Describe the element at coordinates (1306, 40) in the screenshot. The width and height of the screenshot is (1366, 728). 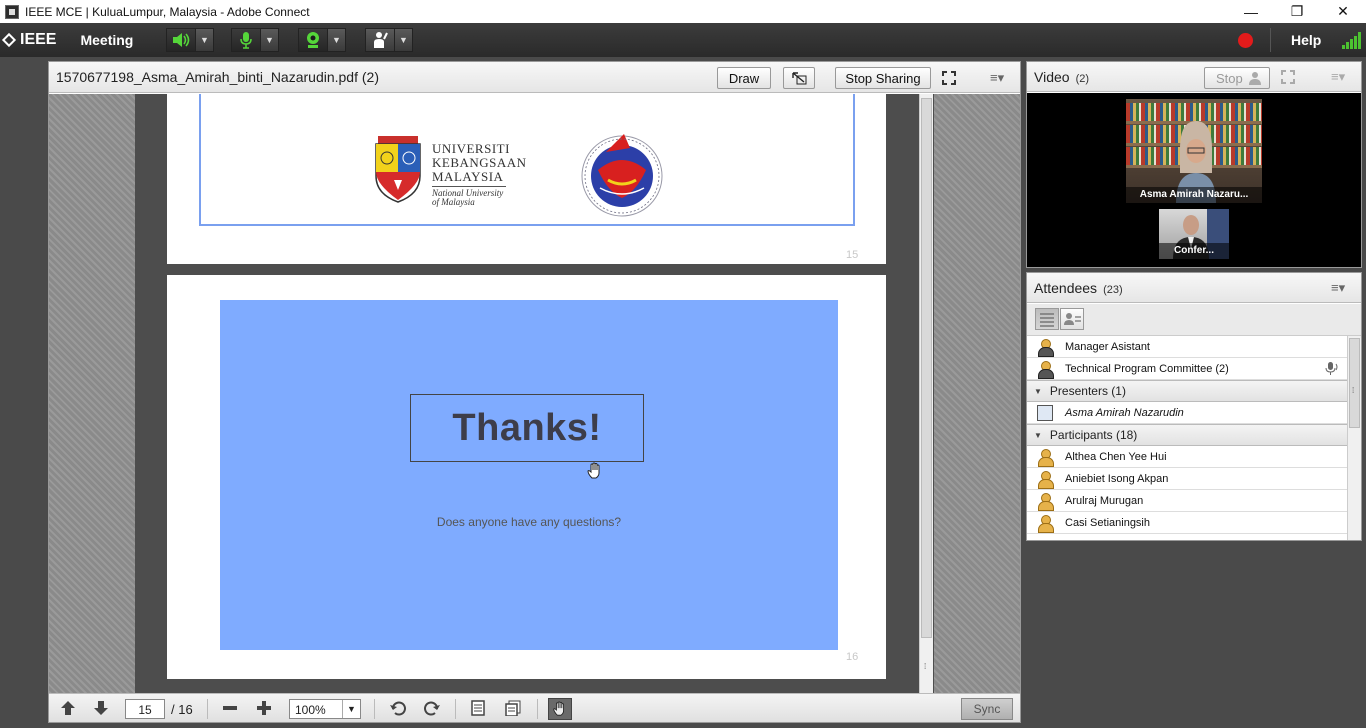
I see `help-menu: Help` at that location.